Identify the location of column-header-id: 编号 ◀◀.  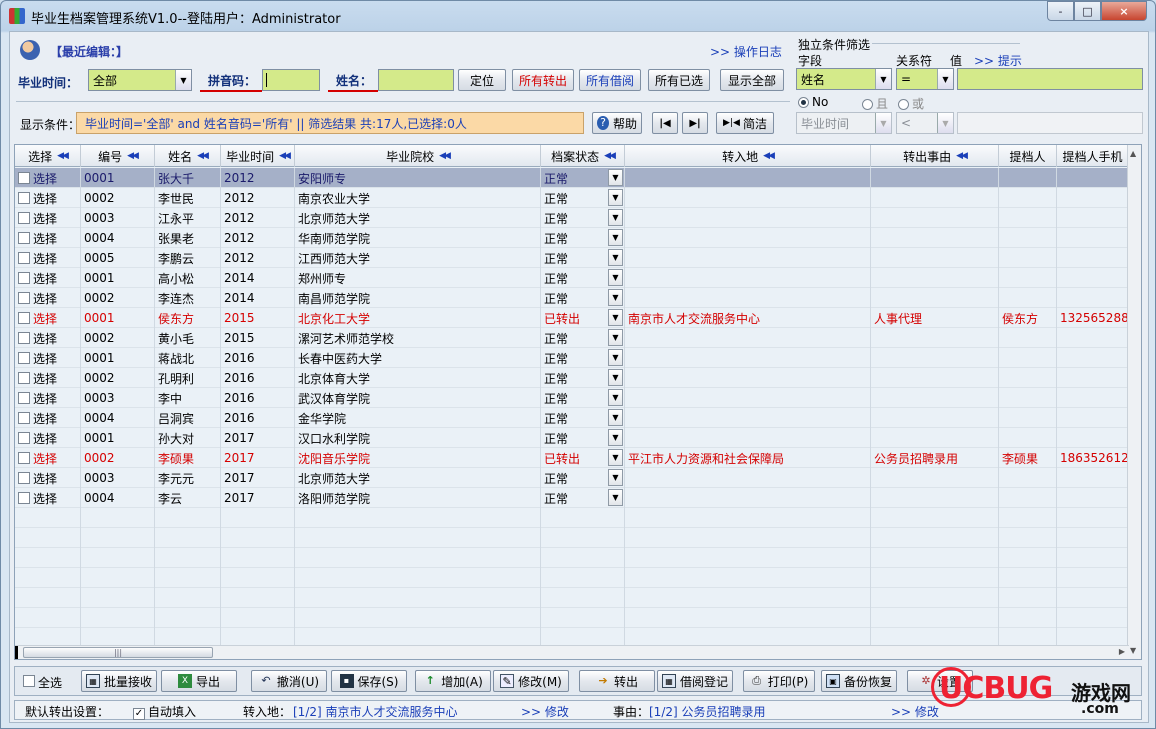
(118, 156).